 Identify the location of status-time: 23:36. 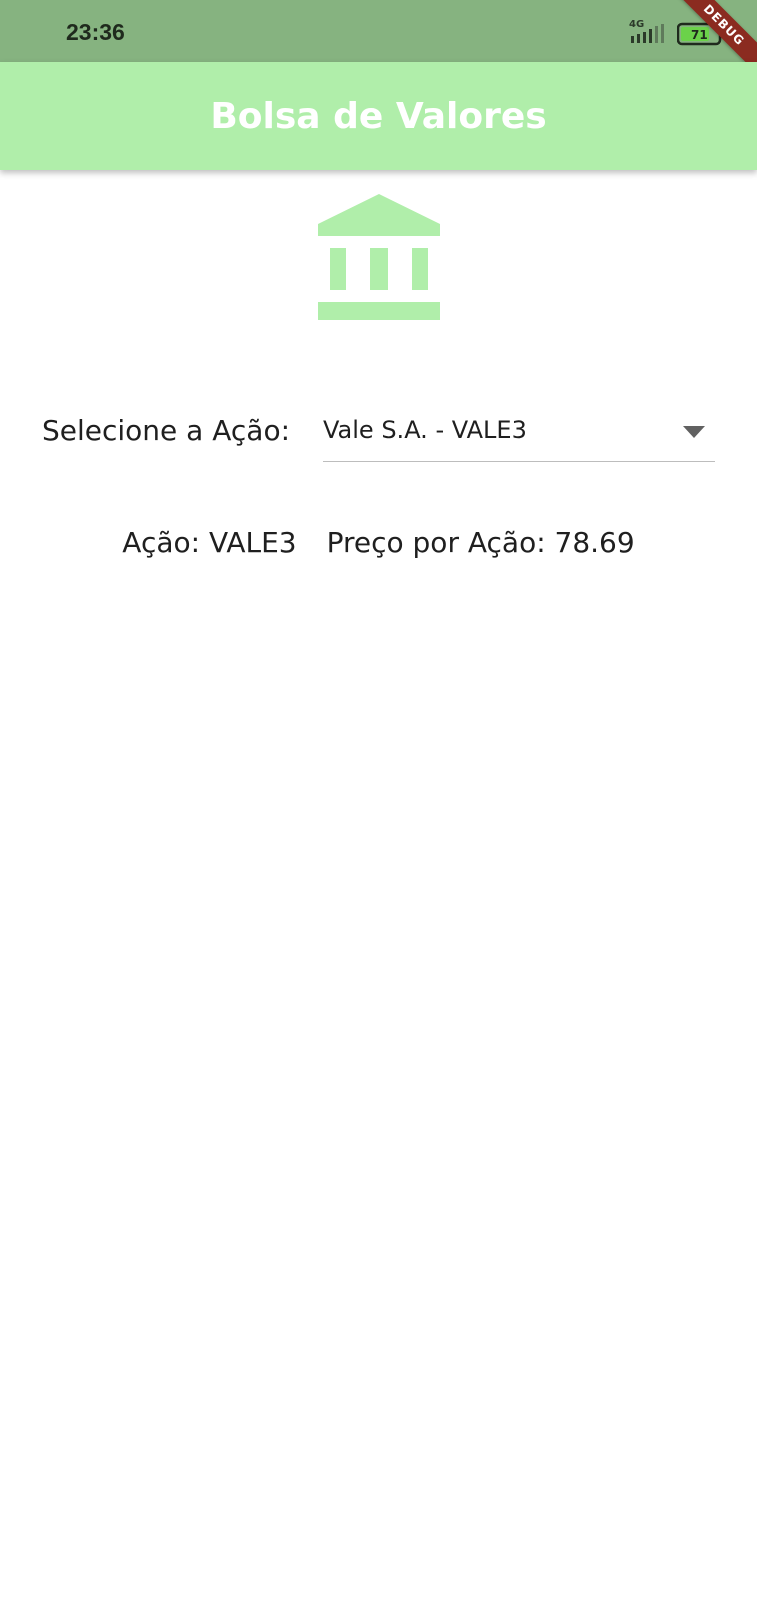
(95, 32).